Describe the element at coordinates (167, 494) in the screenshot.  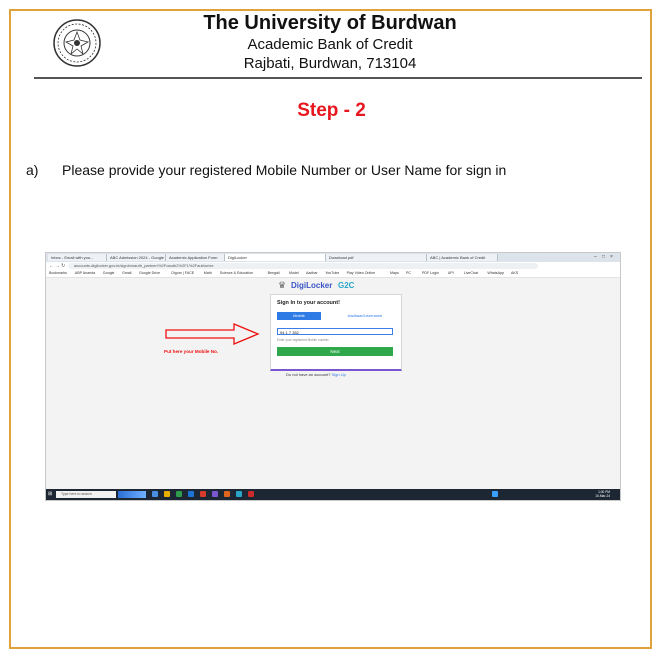
I see `folder-icon` at that location.